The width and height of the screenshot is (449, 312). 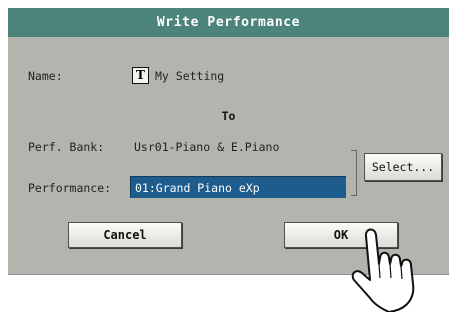 What do you see at coordinates (45, 76) in the screenshot?
I see `name-label: Name:` at bounding box center [45, 76].